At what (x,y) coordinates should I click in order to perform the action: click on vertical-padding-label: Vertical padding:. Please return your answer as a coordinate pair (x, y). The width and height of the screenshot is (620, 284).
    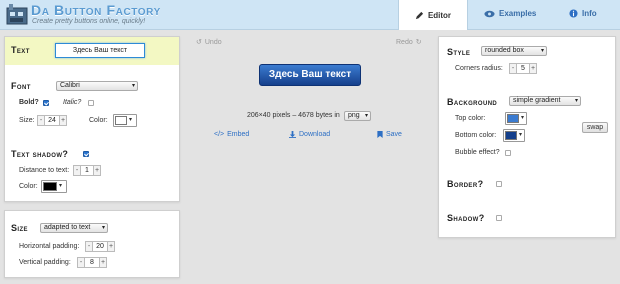
    Looking at the image, I should click on (45, 262).